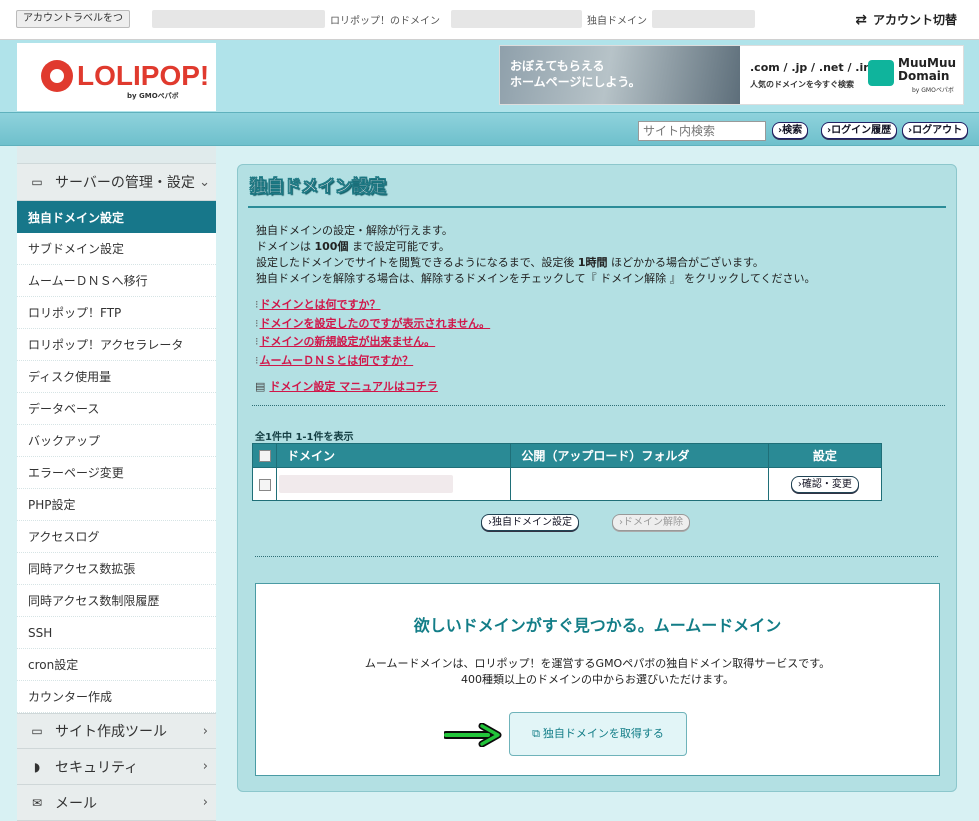  What do you see at coordinates (37, 731) in the screenshot?
I see `laptop-icon: ▭` at bounding box center [37, 731].